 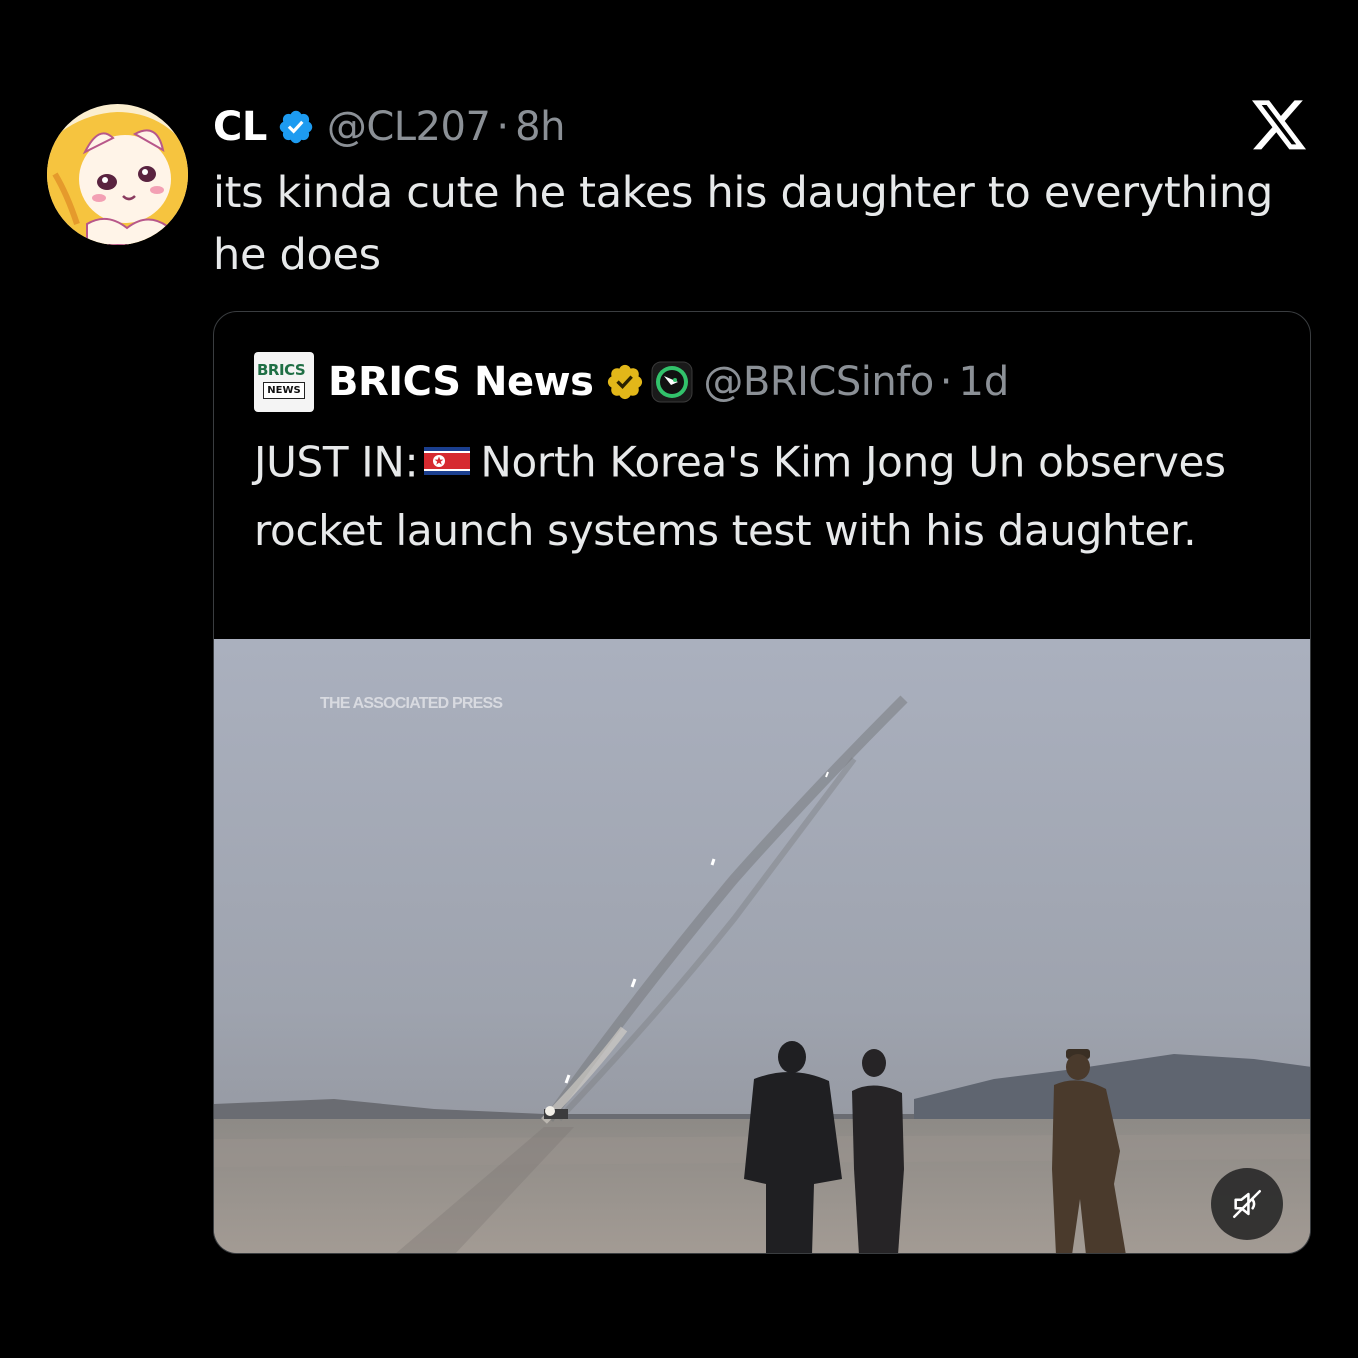 What do you see at coordinates (240, 127) in the screenshot?
I see `author-display-name: CL` at bounding box center [240, 127].